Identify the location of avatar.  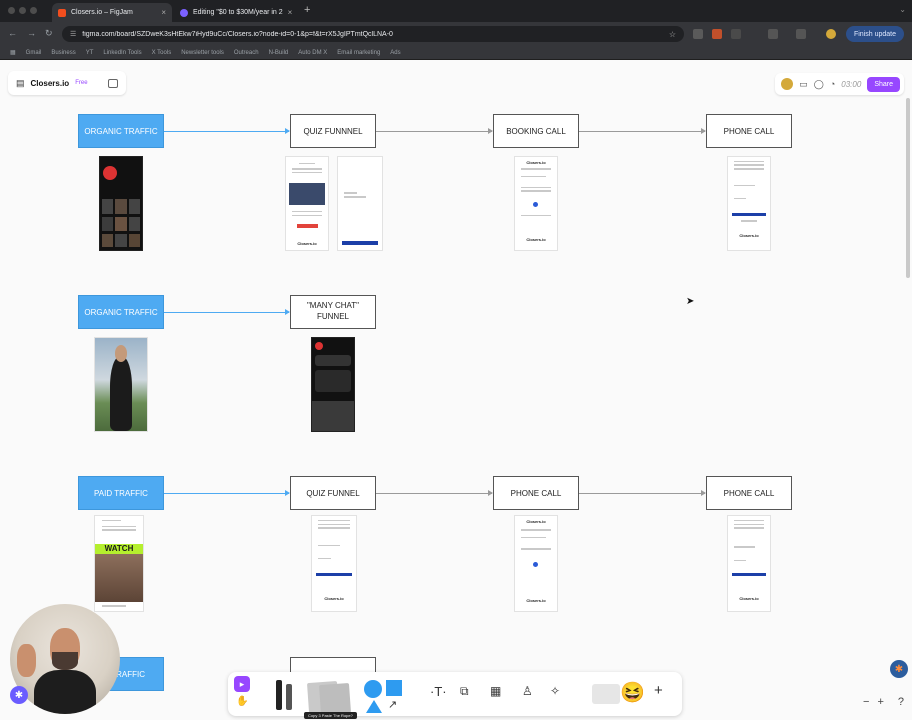
(787, 84).